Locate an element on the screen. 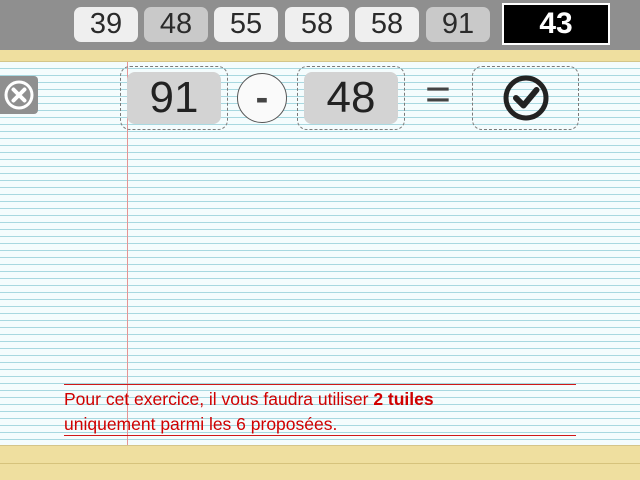 This screenshot has width=640, height=480. number-tiles-bar: 39 48 55 58 58 91 43 is located at coordinates (320, 25).